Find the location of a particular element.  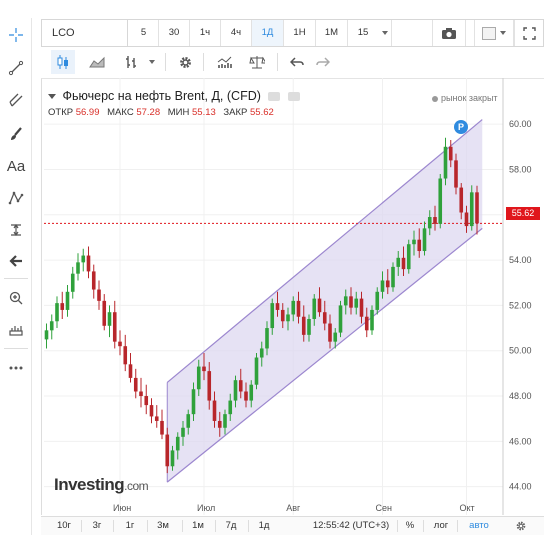

timeframe-1w-button: 1Н is located at coordinates (300, 33).